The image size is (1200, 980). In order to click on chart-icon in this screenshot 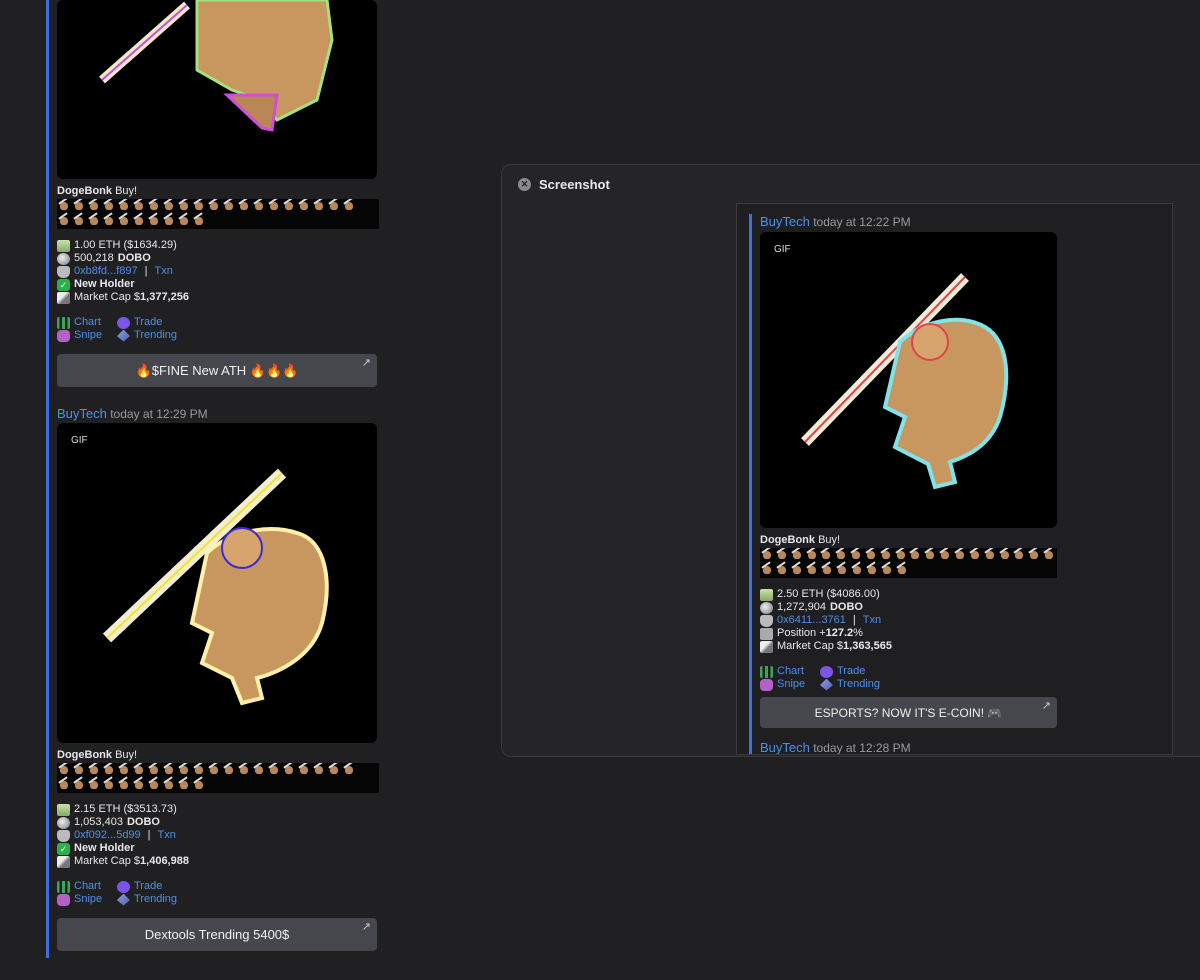, I will do `click(63, 322)`.